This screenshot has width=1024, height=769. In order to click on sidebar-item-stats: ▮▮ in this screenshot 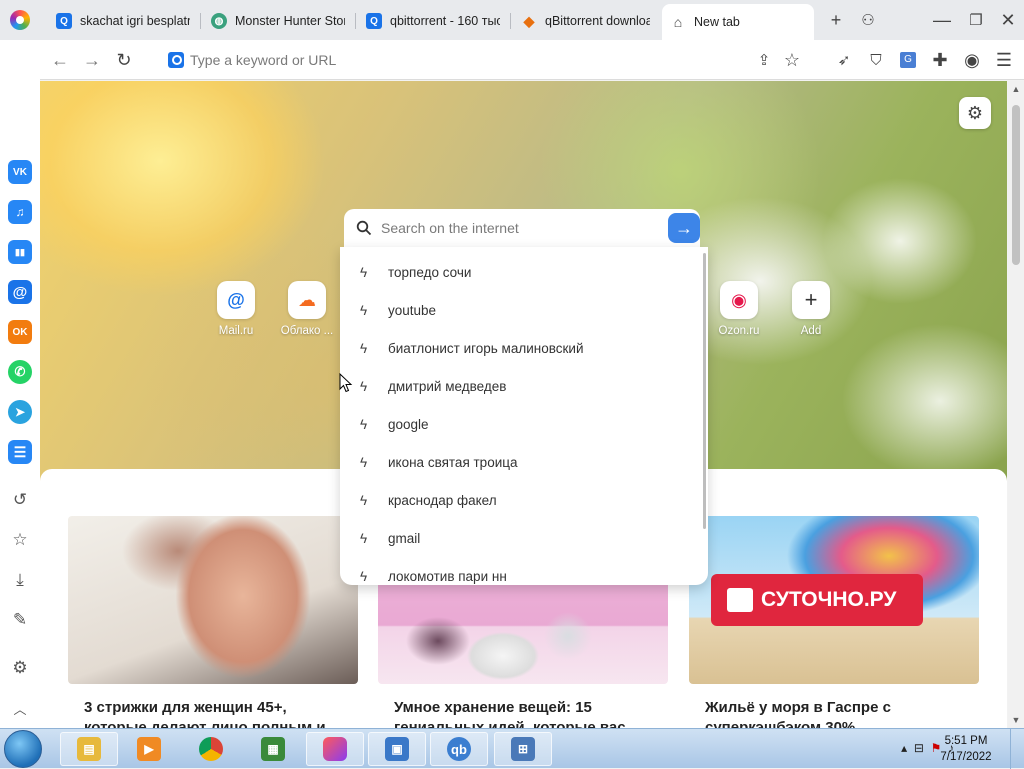, I will do `click(20, 252)`.